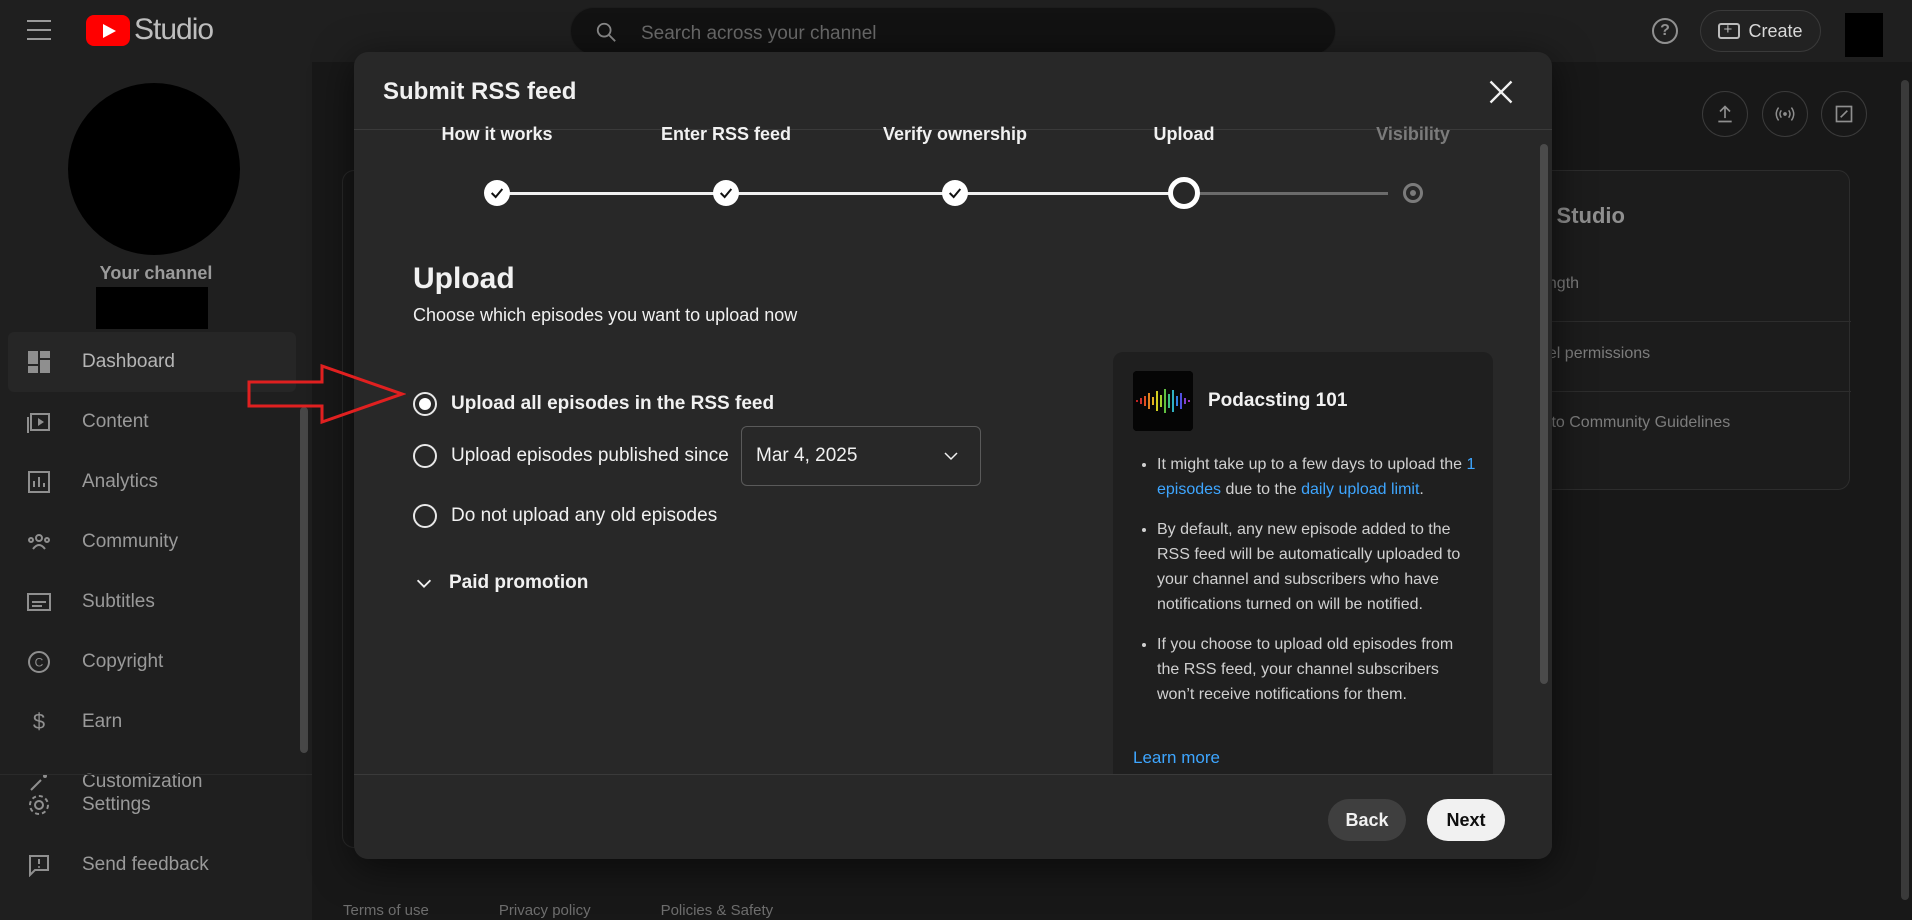  I want to click on paid-promotion-toggle: Paid promotion, so click(500, 583).